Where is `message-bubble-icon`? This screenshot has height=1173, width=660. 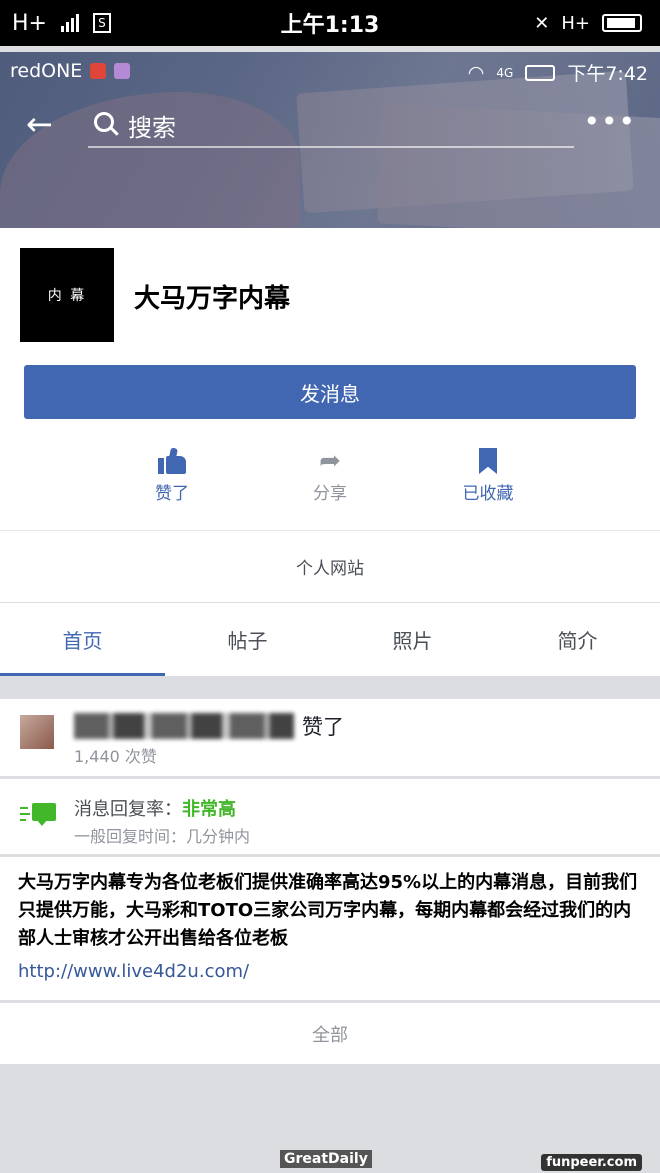
message-bubble-icon is located at coordinates (38, 816).